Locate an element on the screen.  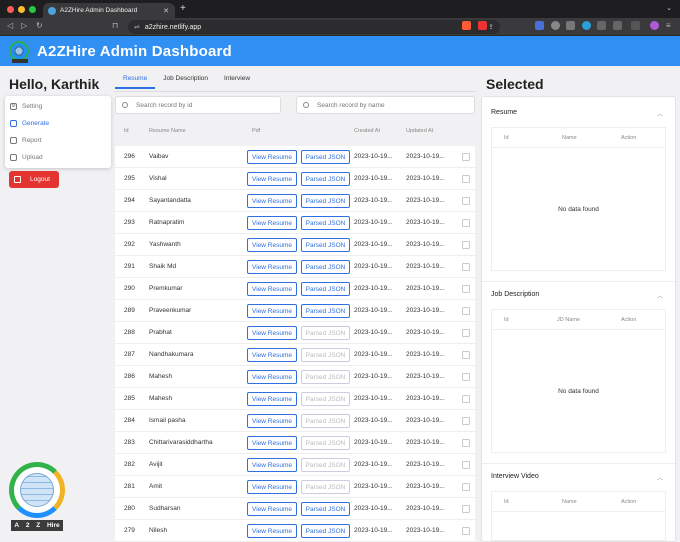
selected-jd-table: Id JD Name Action No data found is located at coordinates (578, 381).